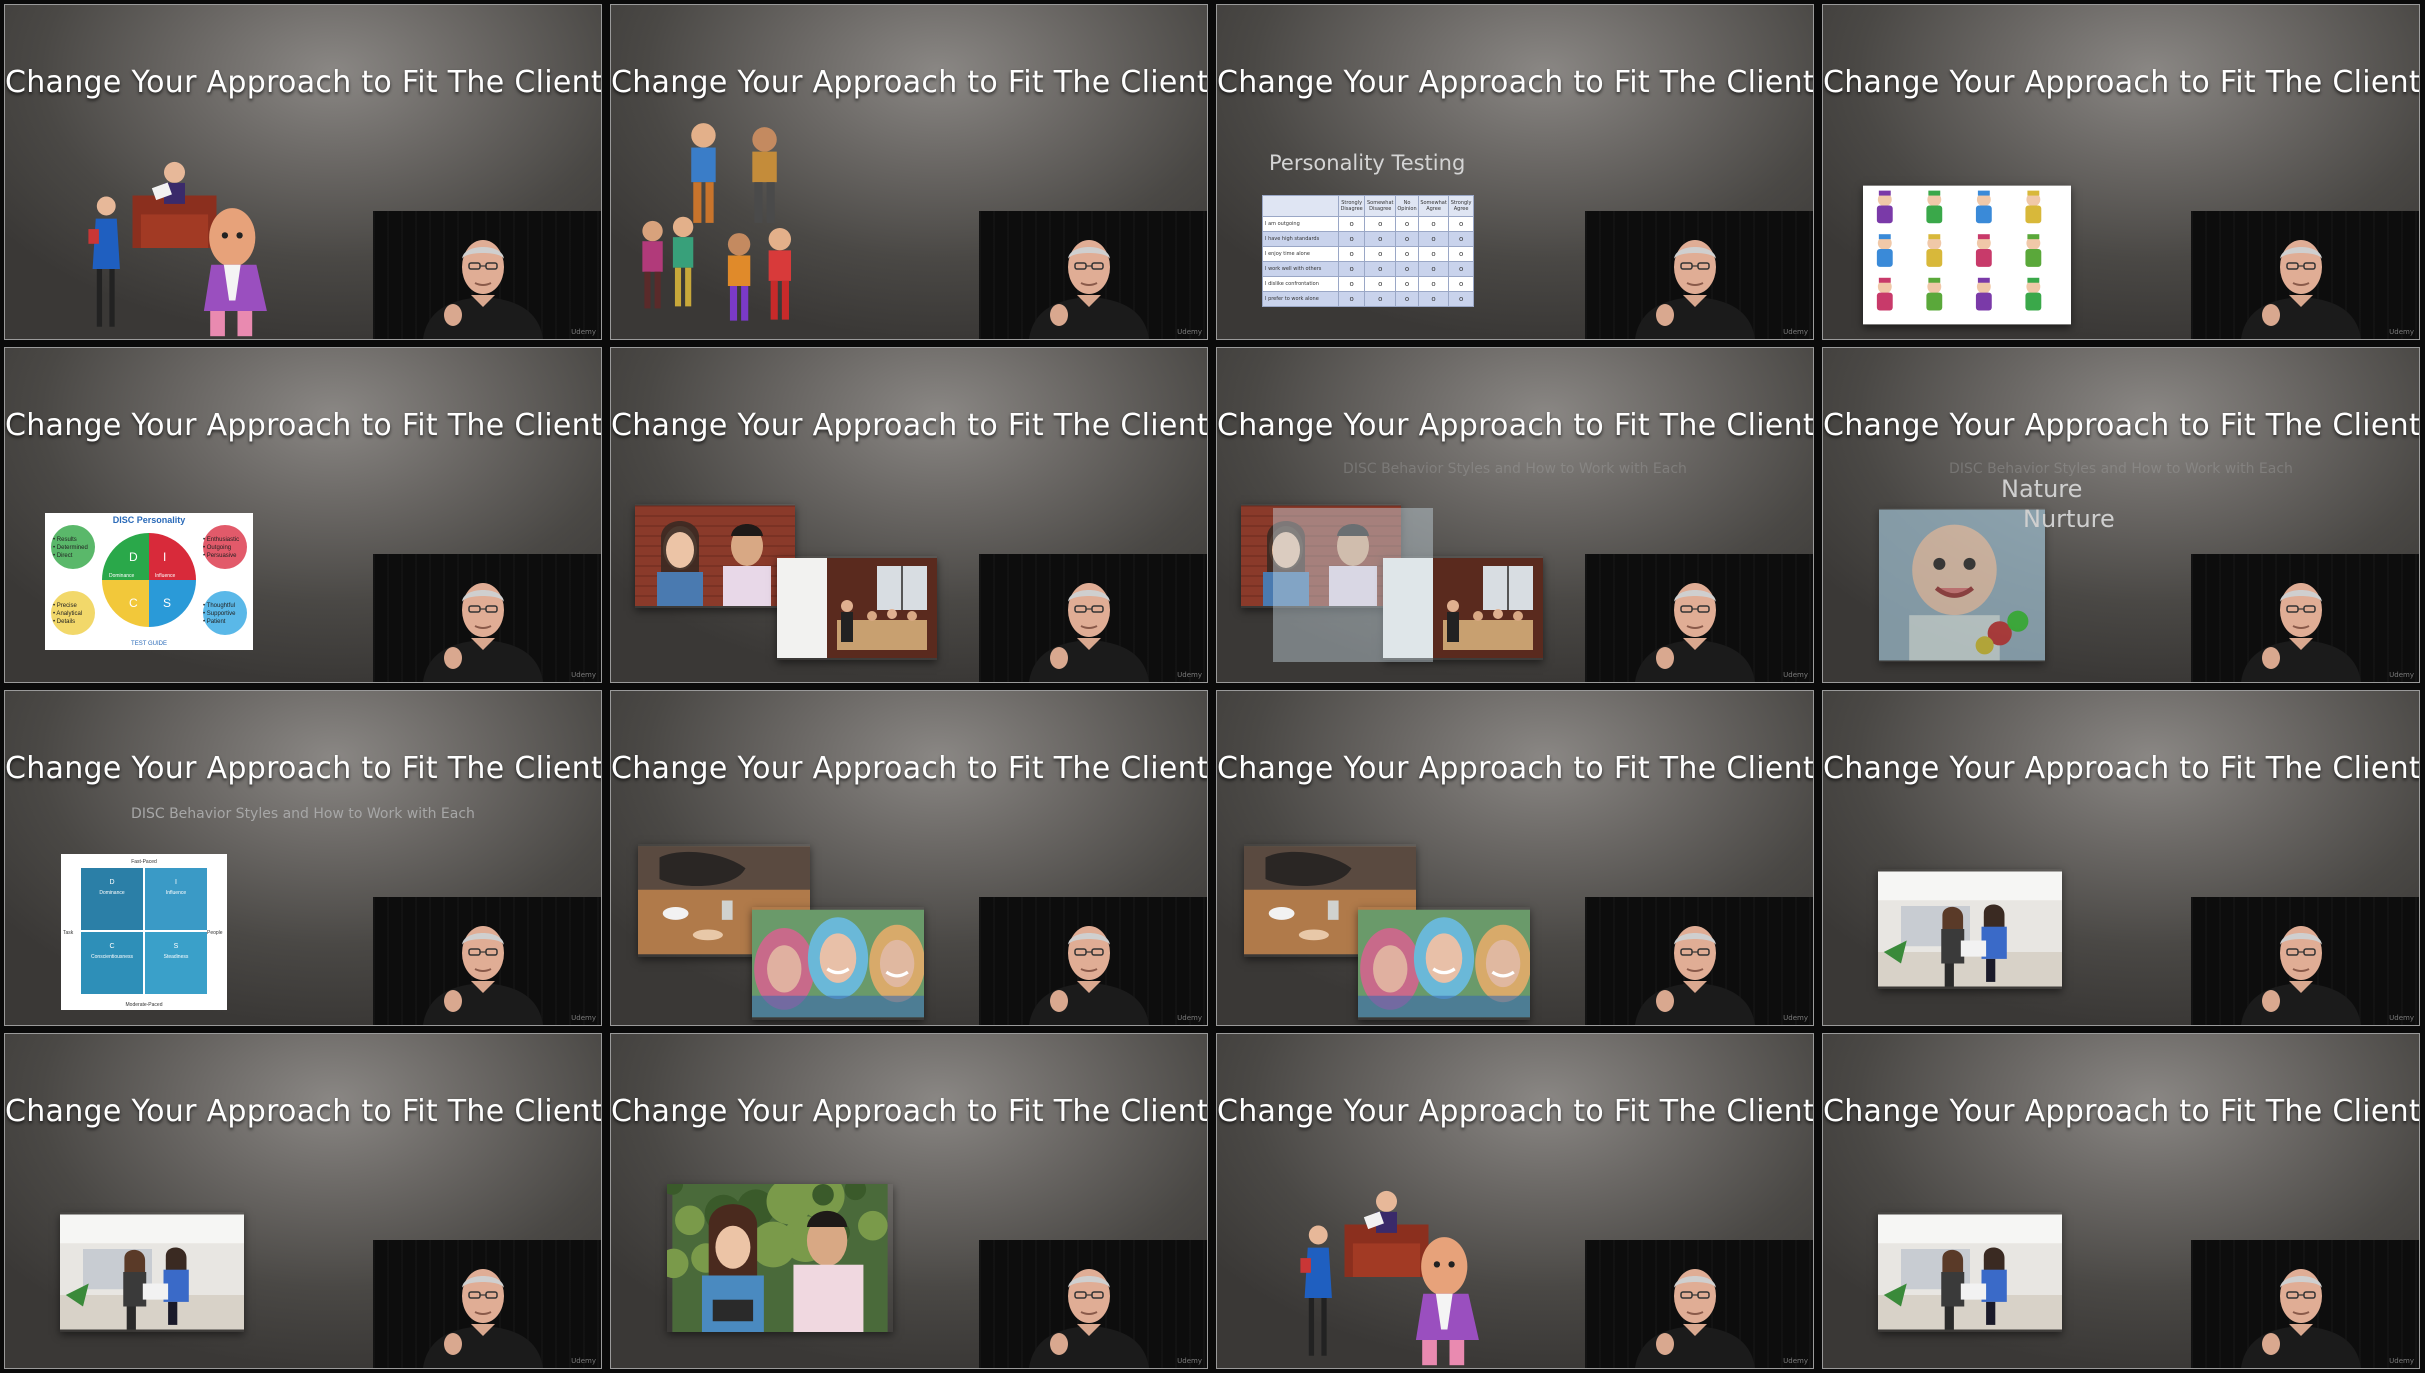 The height and width of the screenshot is (1373, 2425). What do you see at coordinates (217, 548) in the screenshot?
I see `disc-trait: • Outgoing` at bounding box center [217, 548].